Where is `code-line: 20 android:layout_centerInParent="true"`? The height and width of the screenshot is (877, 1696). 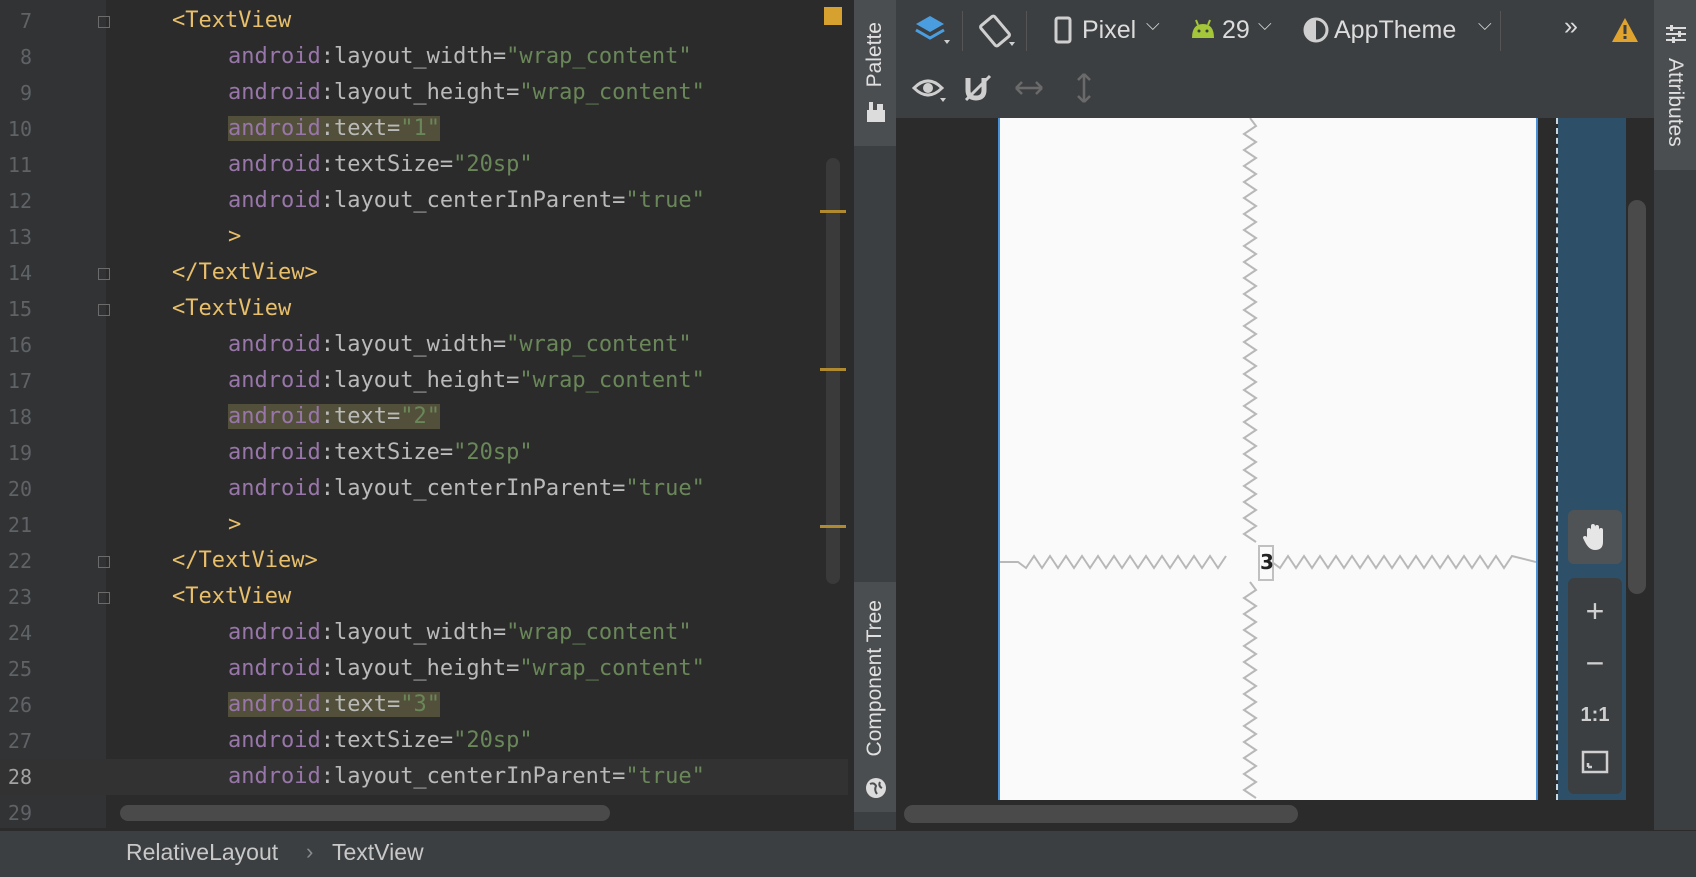 code-line: 20 android:layout_centerInParent="true" is located at coordinates (424, 489).